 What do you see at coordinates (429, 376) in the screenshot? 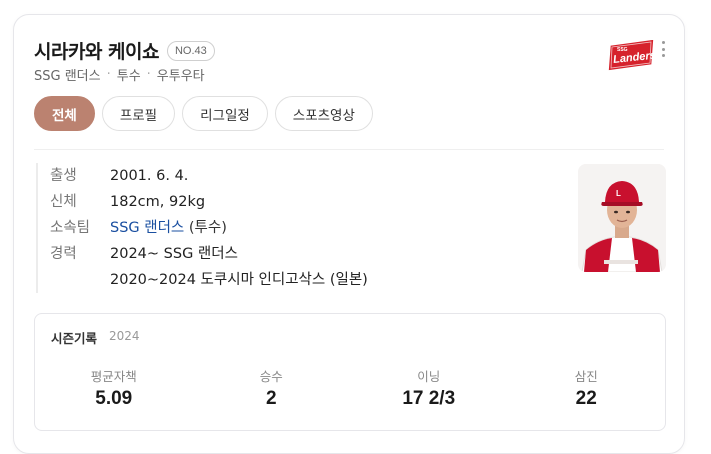
I see `stat-label: 이닝` at bounding box center [429, 376].